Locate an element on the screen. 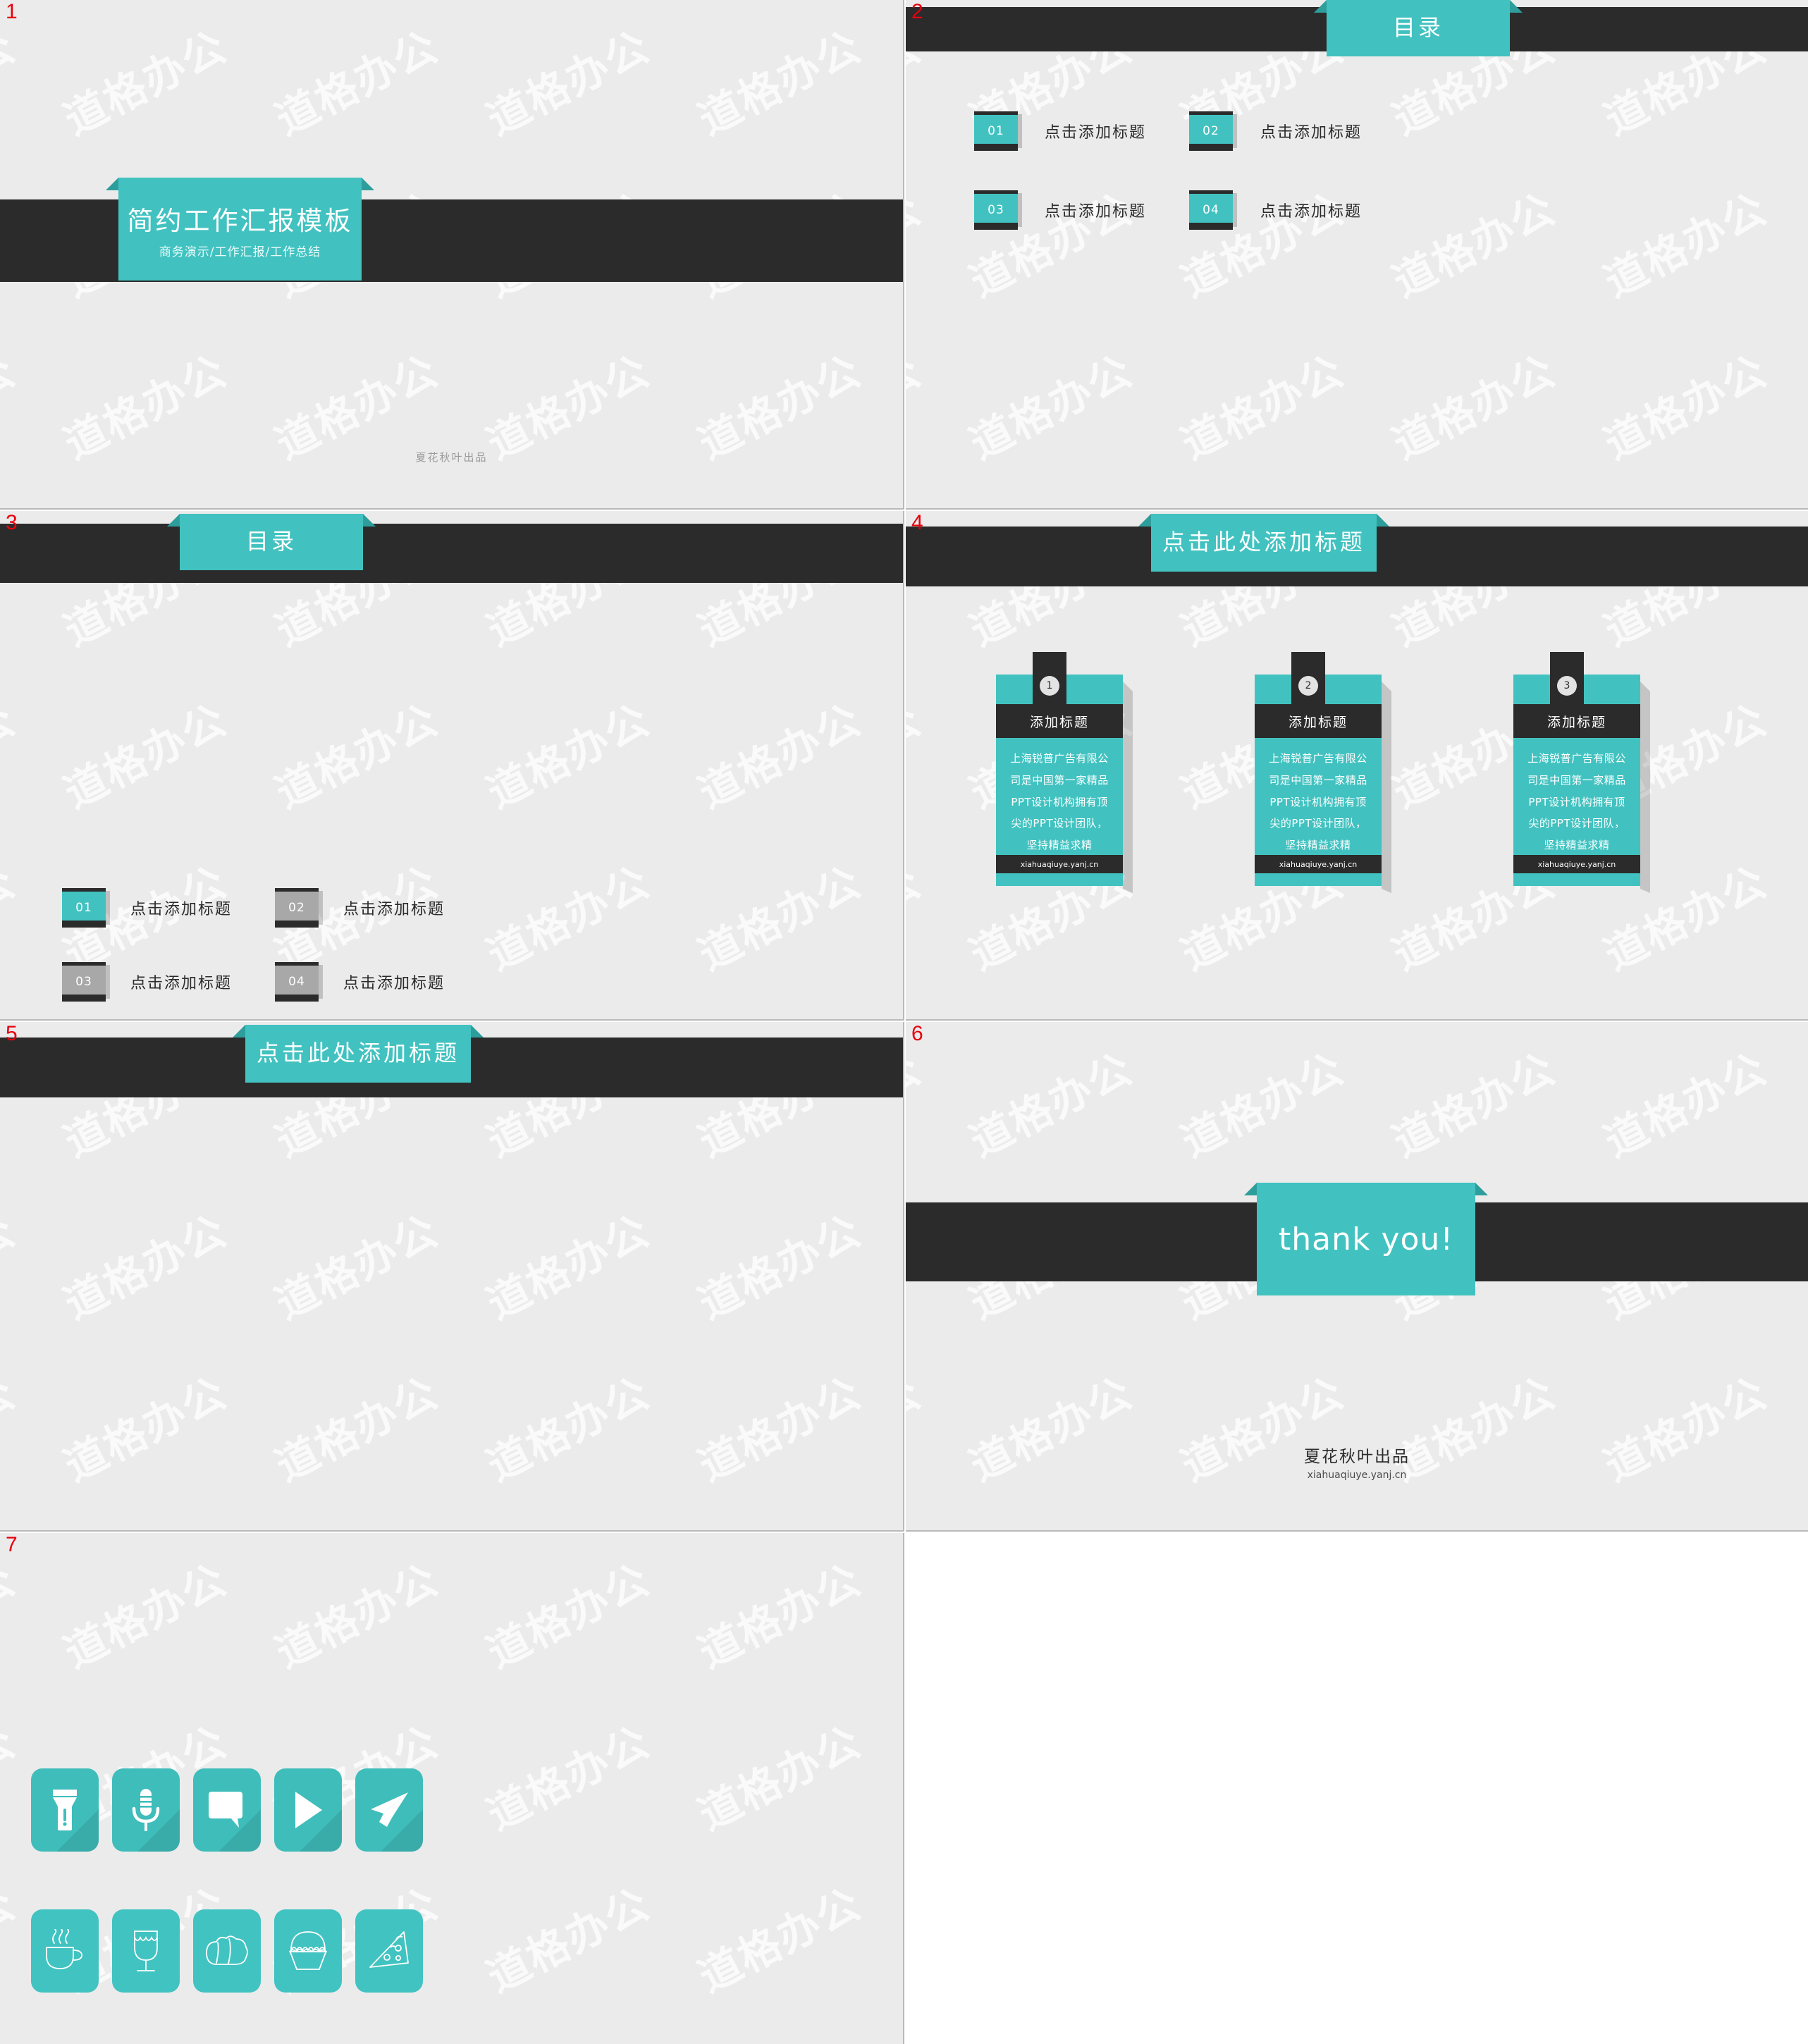 The width and height of the screenshot is (1808, 2044). microphone-icon is located at coordinates (146, 1810).